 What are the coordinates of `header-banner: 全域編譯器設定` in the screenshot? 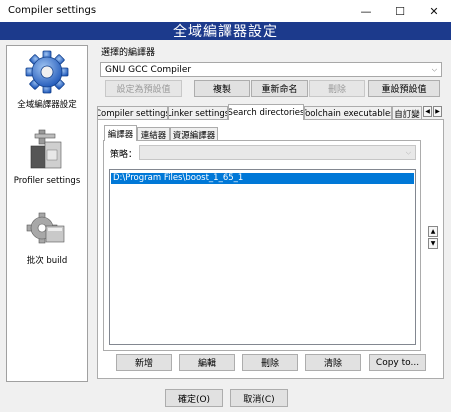 It's located at (225, 31).